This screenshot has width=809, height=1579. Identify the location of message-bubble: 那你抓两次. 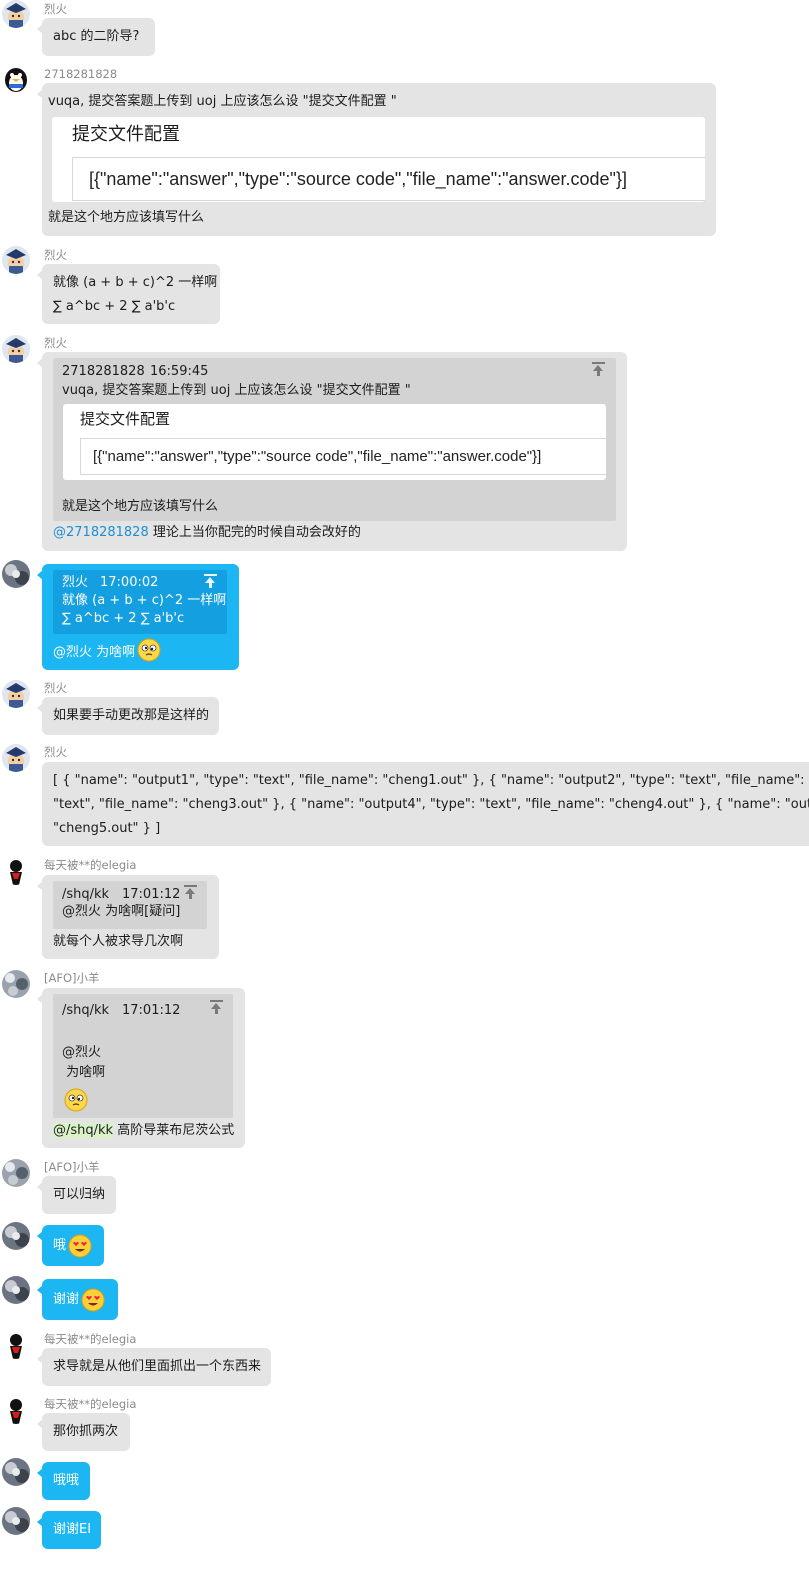
(83, 1432).